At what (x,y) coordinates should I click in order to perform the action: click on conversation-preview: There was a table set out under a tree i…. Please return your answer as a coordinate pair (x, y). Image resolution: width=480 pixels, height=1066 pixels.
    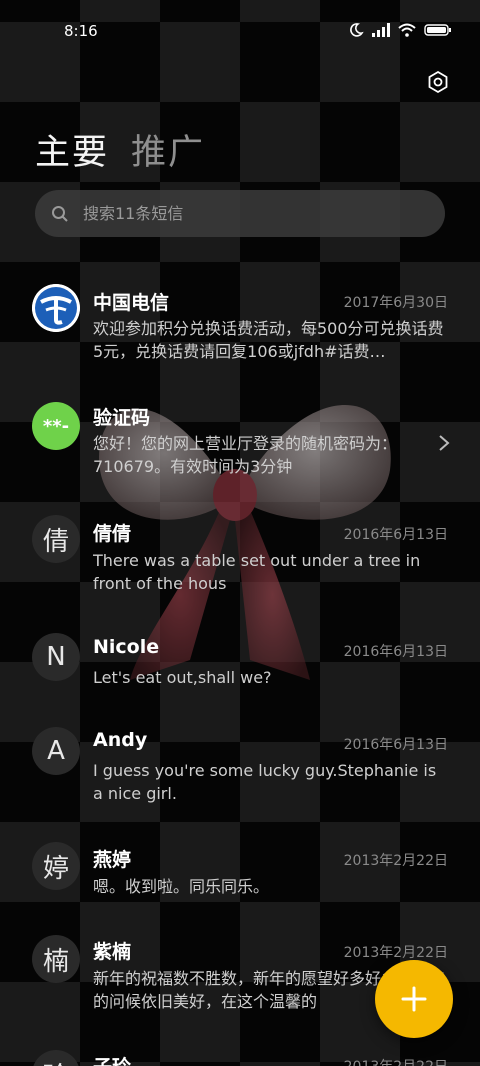
    Looking at the image, I should click on (257, 572).